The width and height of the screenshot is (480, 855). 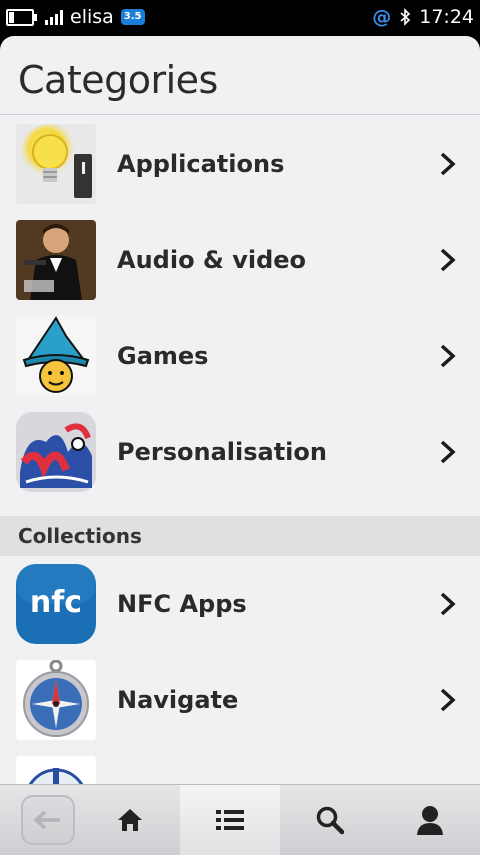 I want to click on divider, so click(x=240, y=114).